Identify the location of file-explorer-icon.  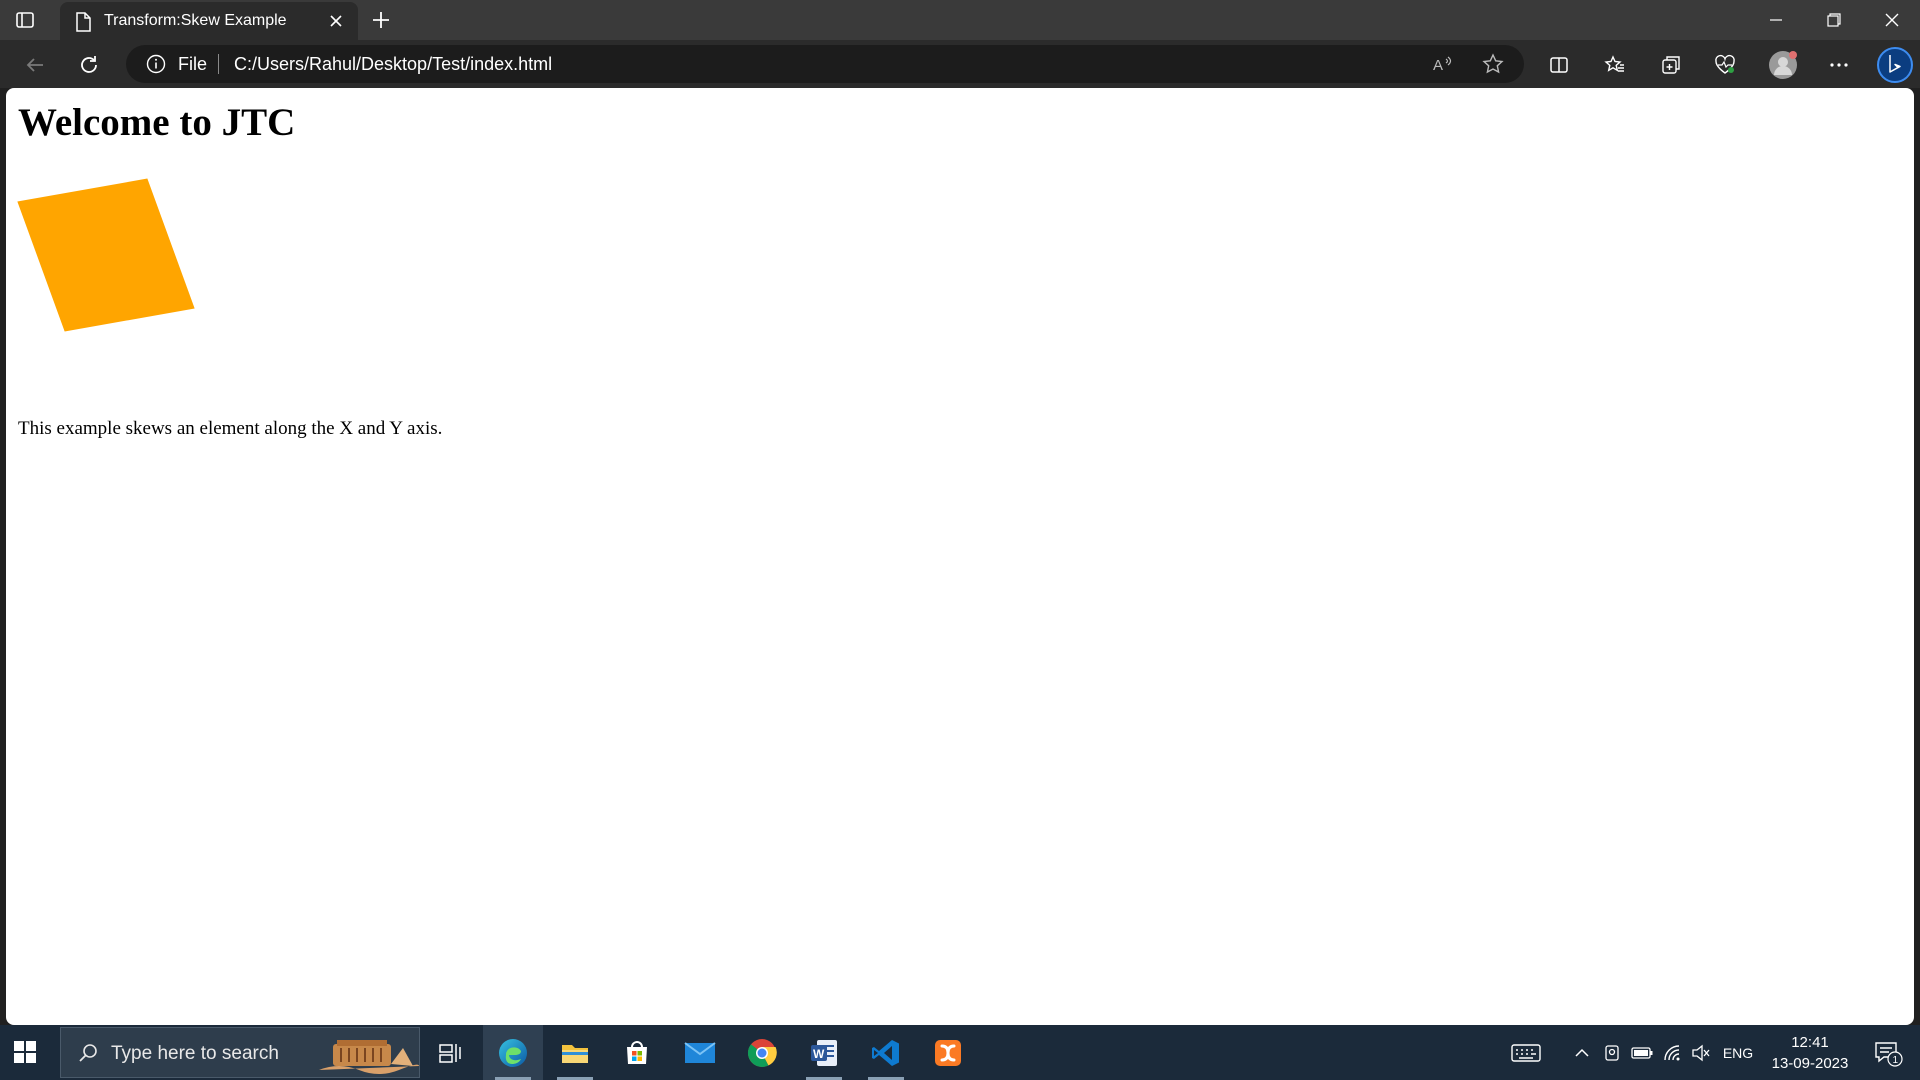
(575, 1052).